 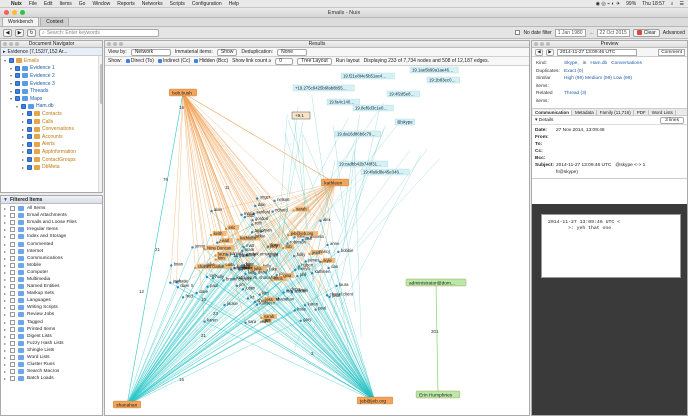 What do you see at coordinates (348, 61) in the screenshot?
I see `run-layout-button: Run layout` at bounding box center [348, 61].